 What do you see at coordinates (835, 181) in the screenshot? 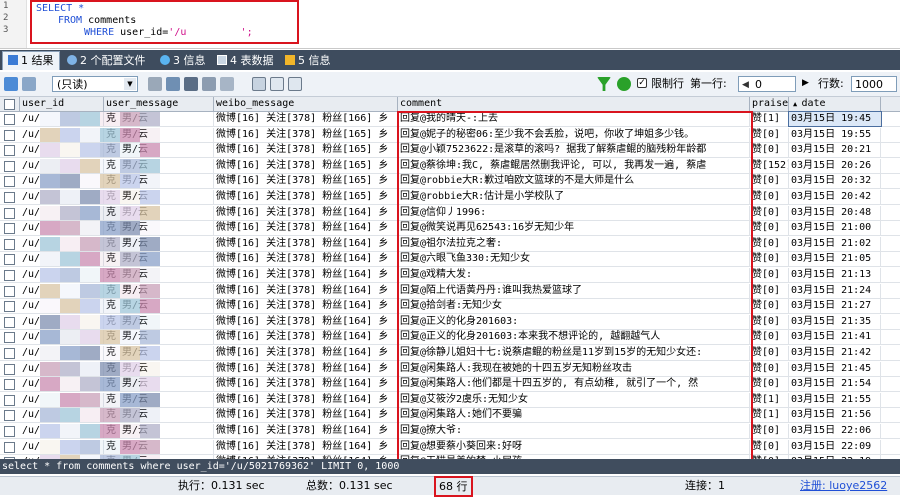
I see `cell-date: 03月15日 20:32` at bounding box center [835, 181].